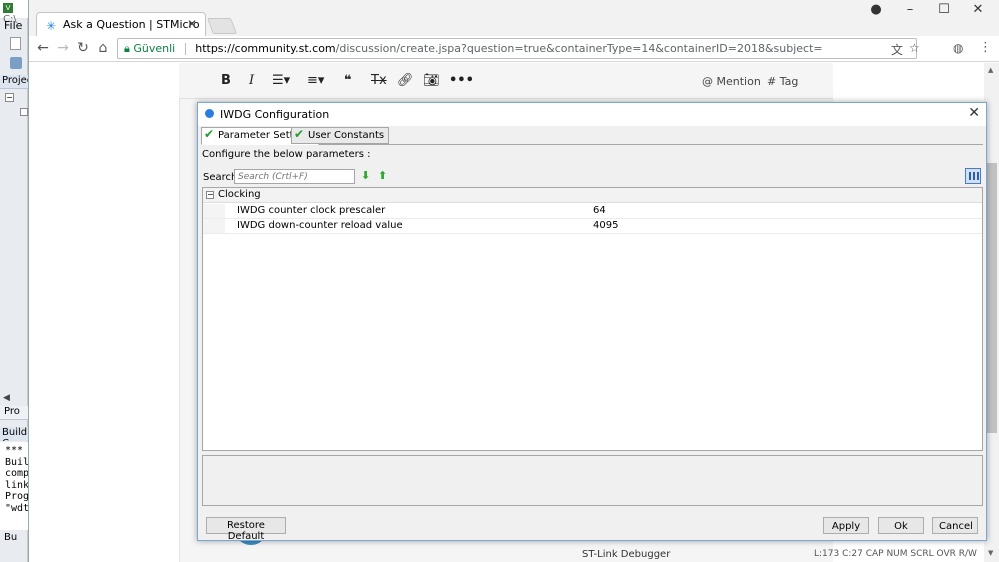 The height and width of the screenshot is (562, 999). What do you see at coordinates (599, 210) in the screenshot?
I see `param-value: 64` at bounding box center [599, 210].